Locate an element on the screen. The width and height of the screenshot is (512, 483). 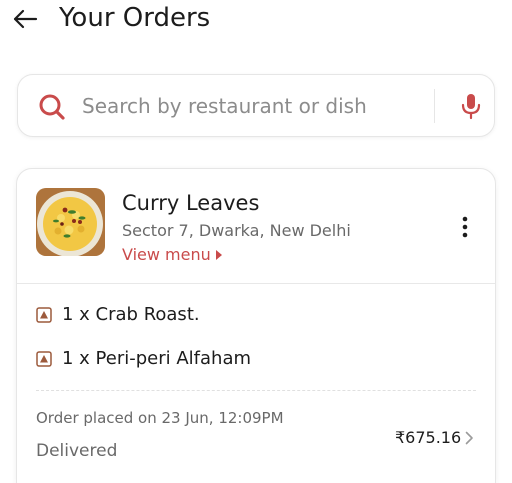
view-menu-link: View menu is located at coordinates (172, 255).